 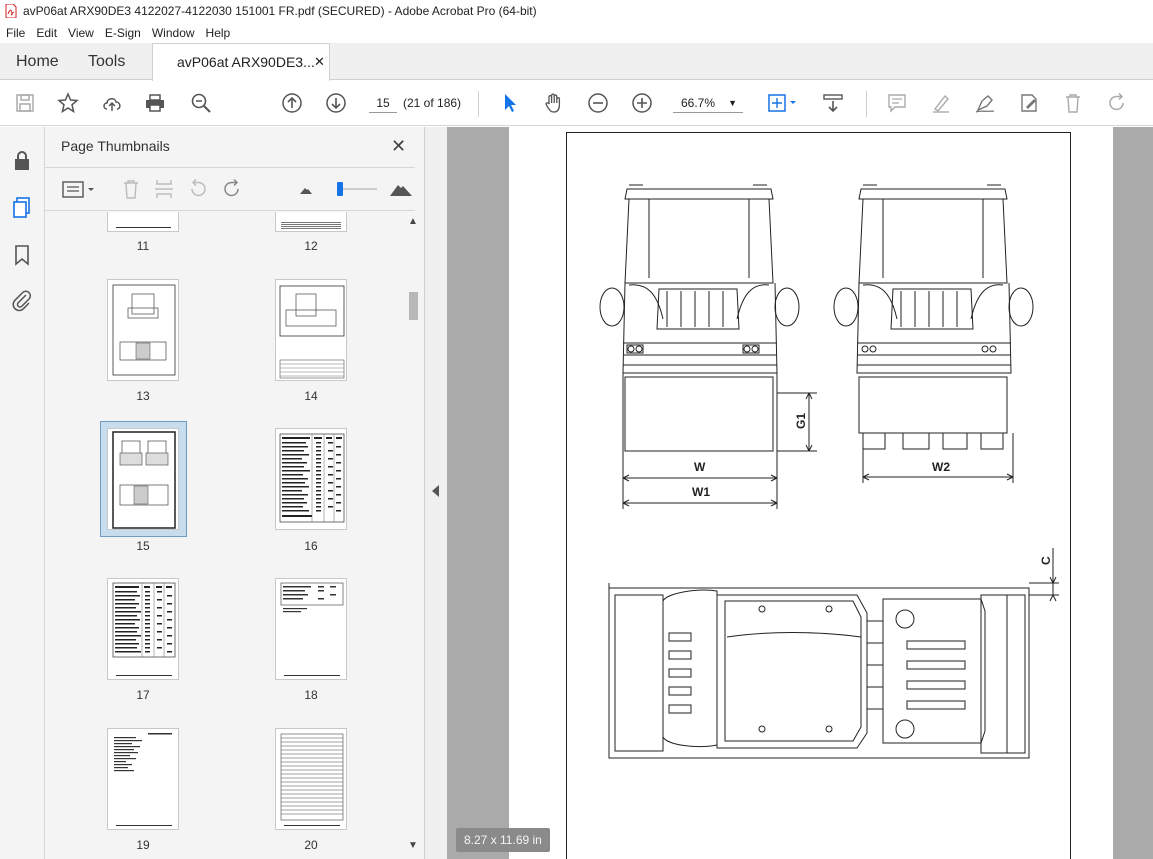 What do you see at coordinates (143, 845) in the screenshot?
I see `thumbnail-label: 19` at bounding box center [143, 845].